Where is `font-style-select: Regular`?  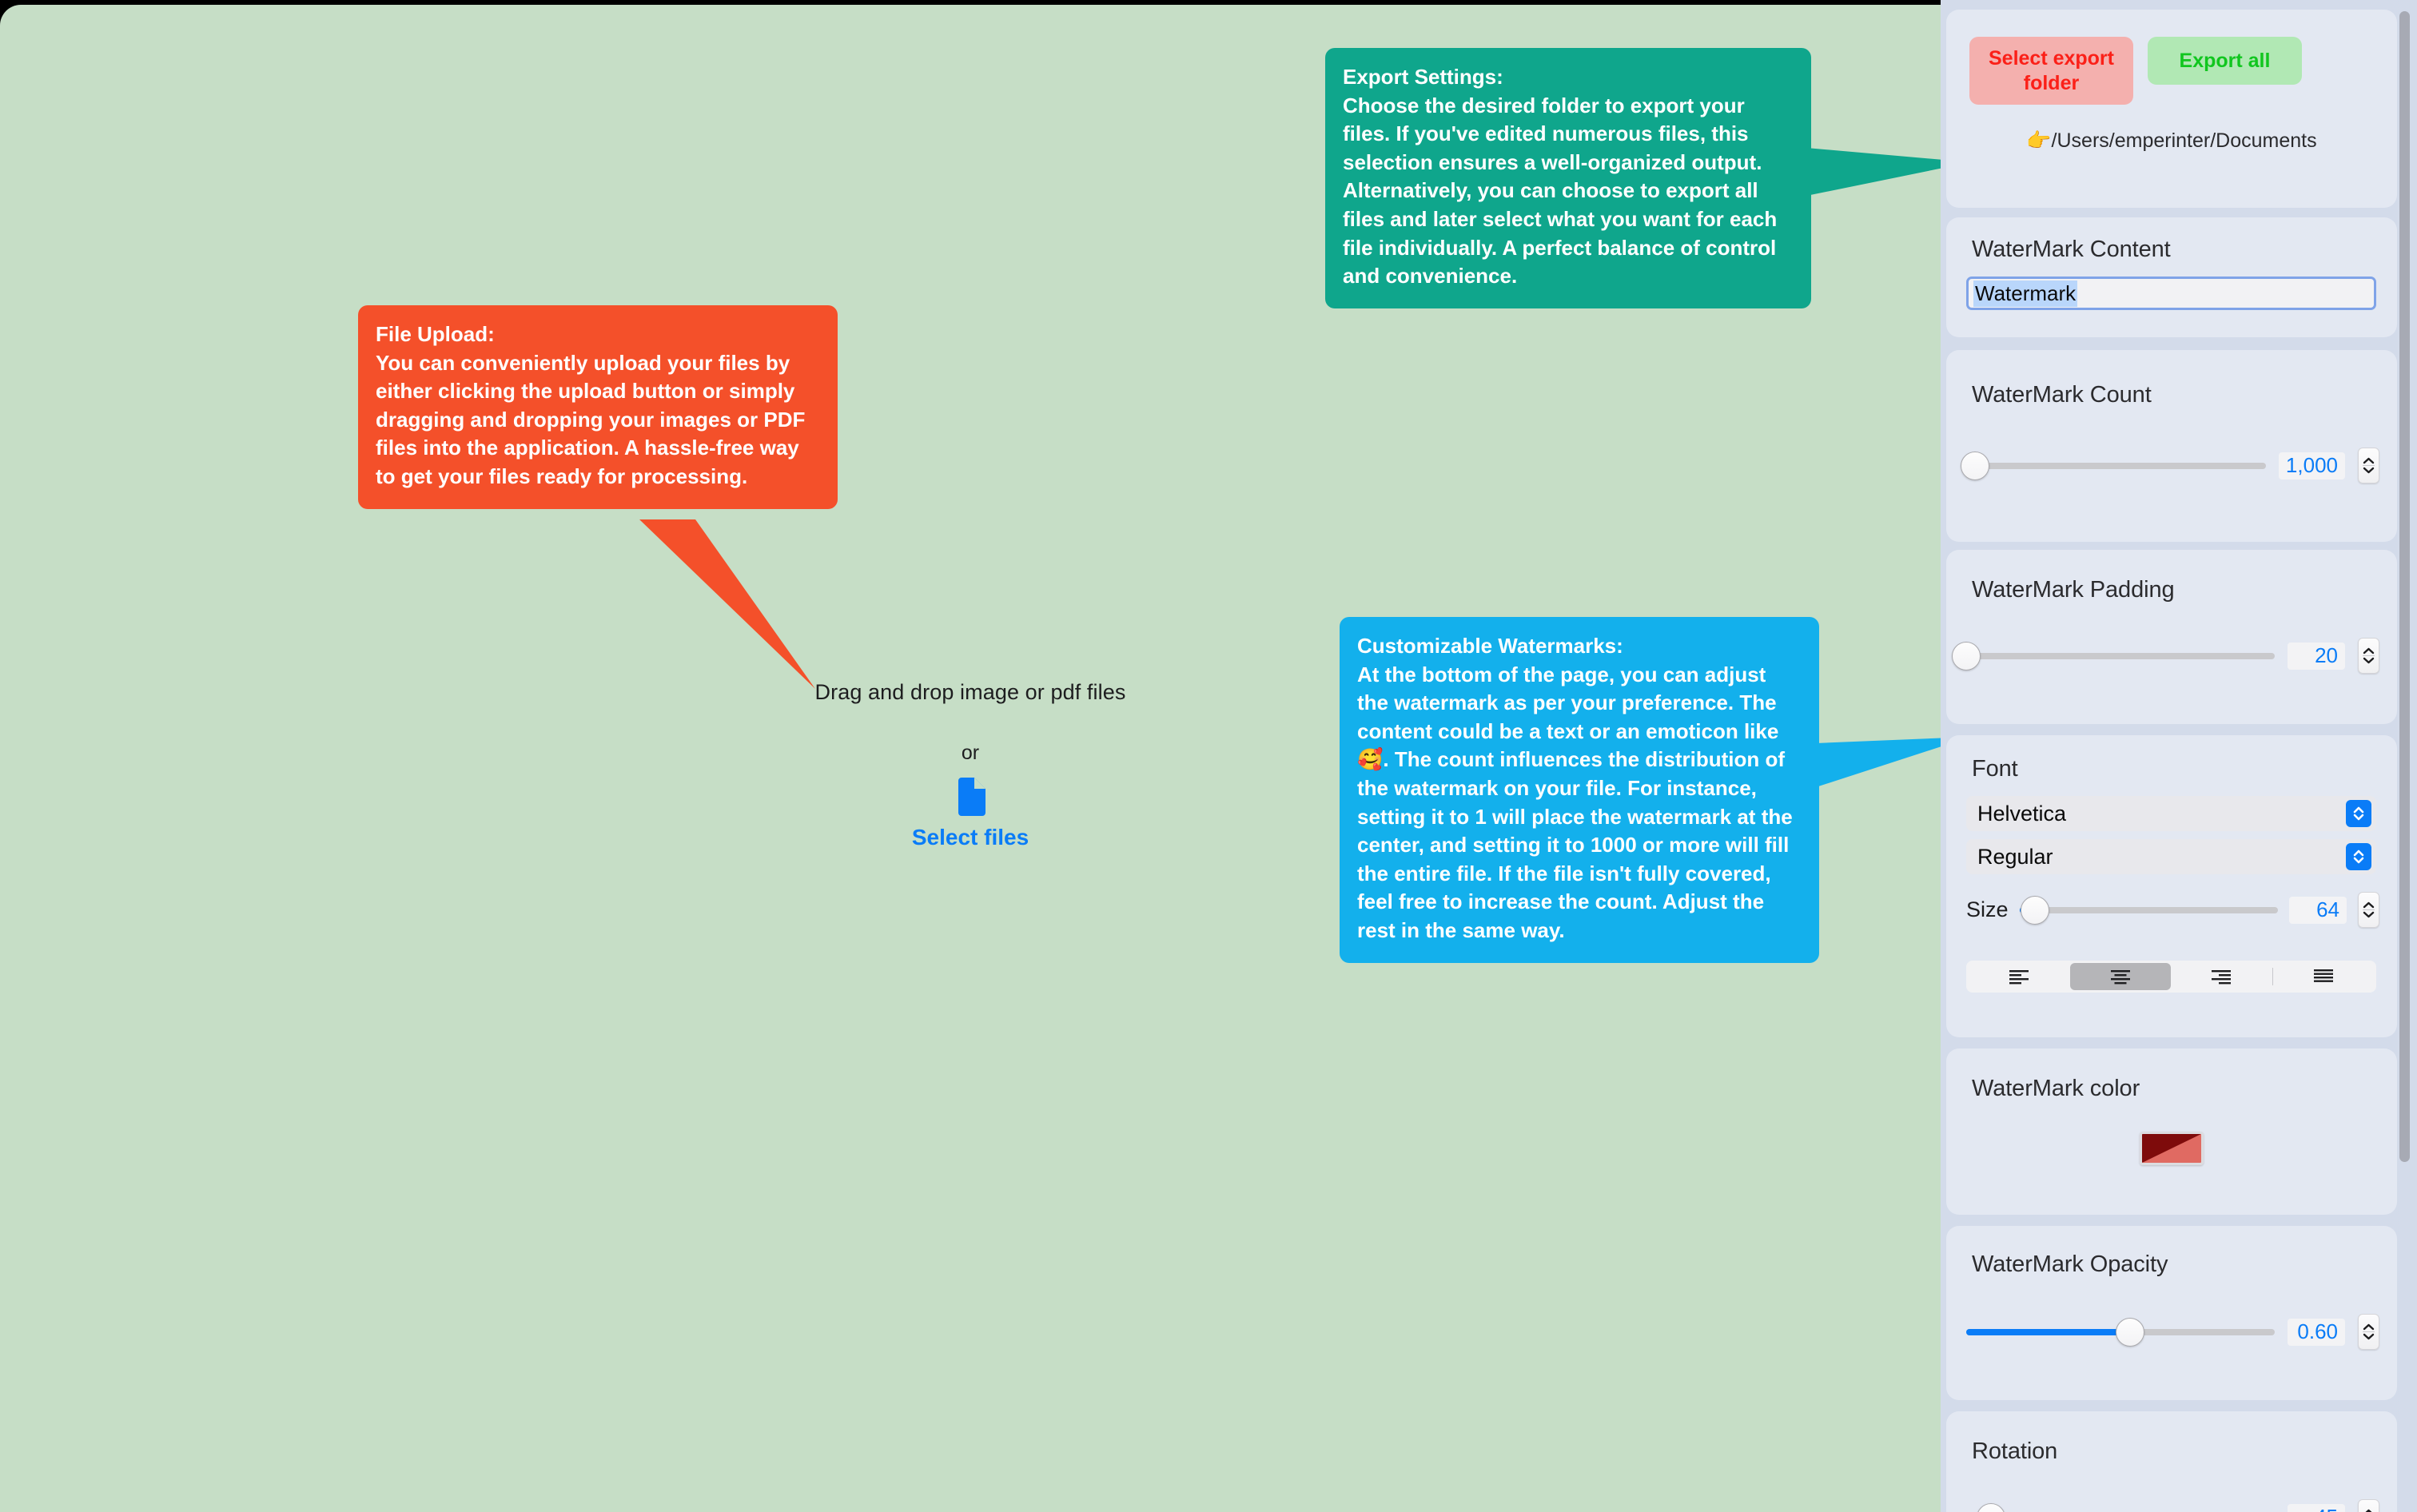 font-style-select: Regular is located at coordinates (2171, 856).